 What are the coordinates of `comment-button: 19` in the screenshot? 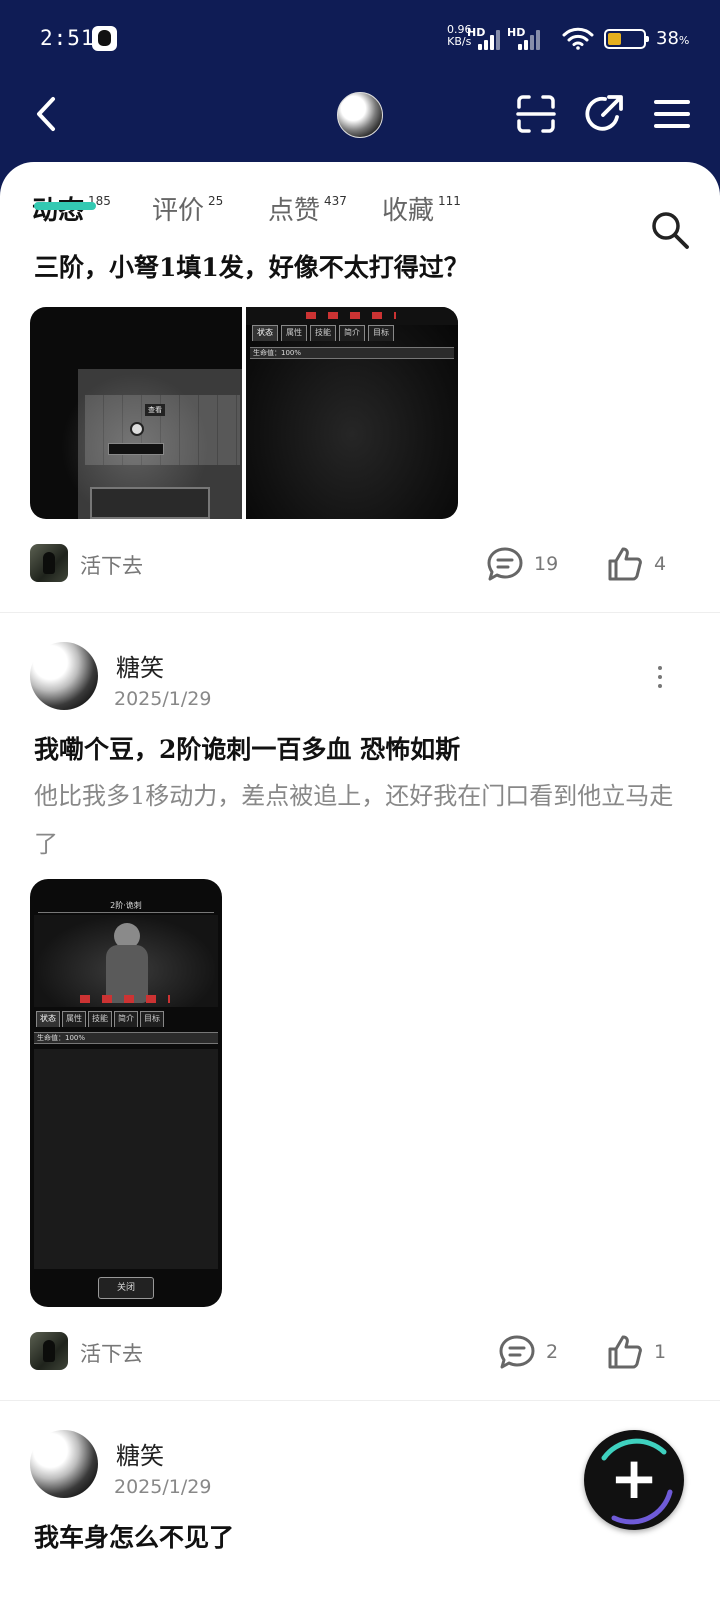 It's located at (522, 564).